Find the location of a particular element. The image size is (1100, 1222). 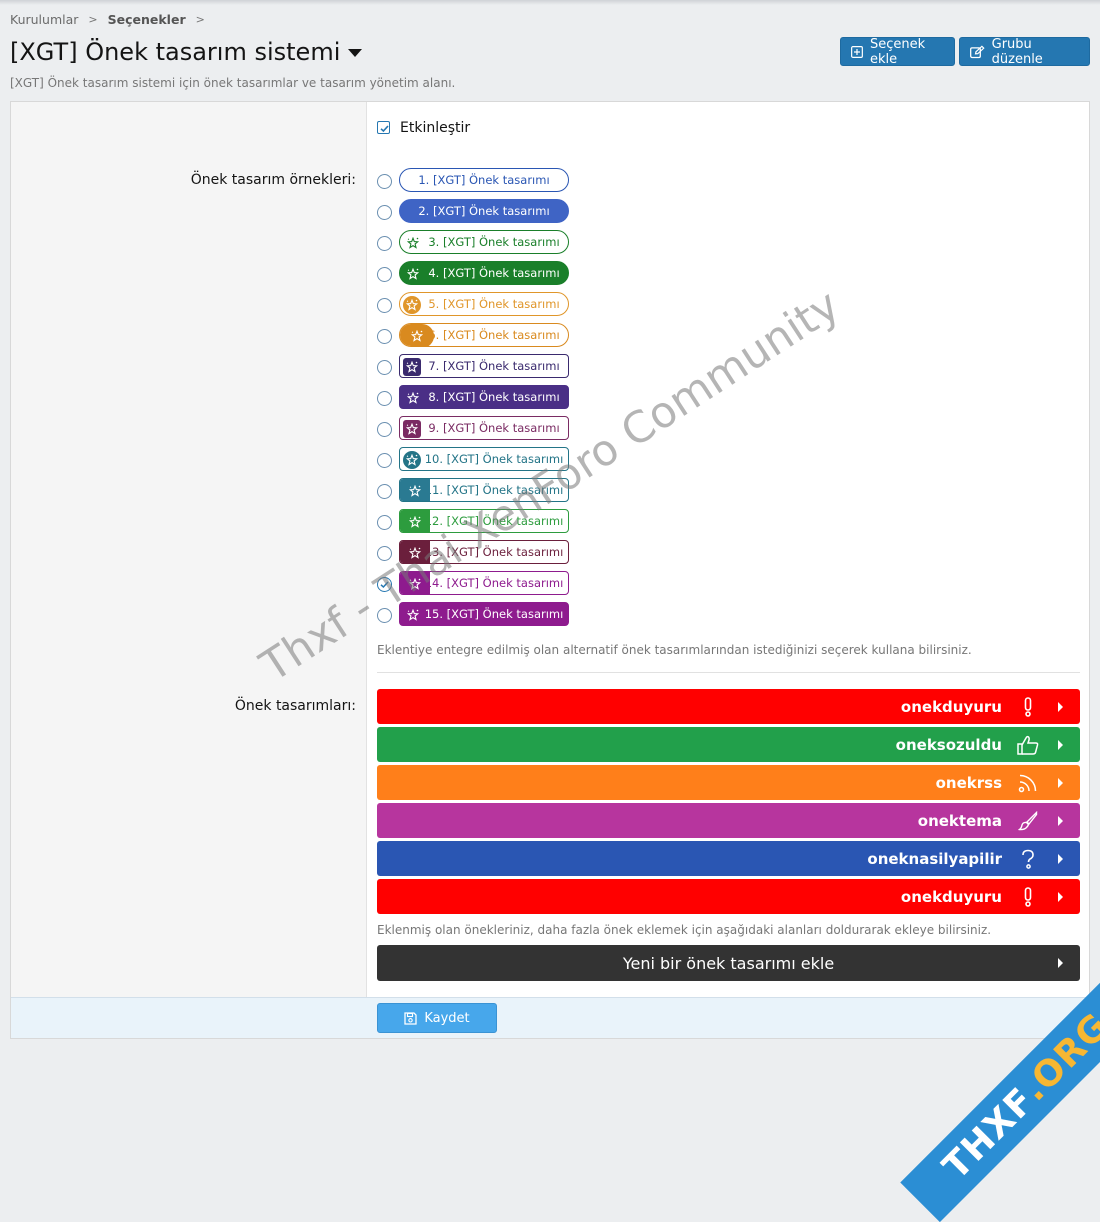

page-title-text: [XGT] Önek tasarım sistemi is located at coordinates (175, 52).